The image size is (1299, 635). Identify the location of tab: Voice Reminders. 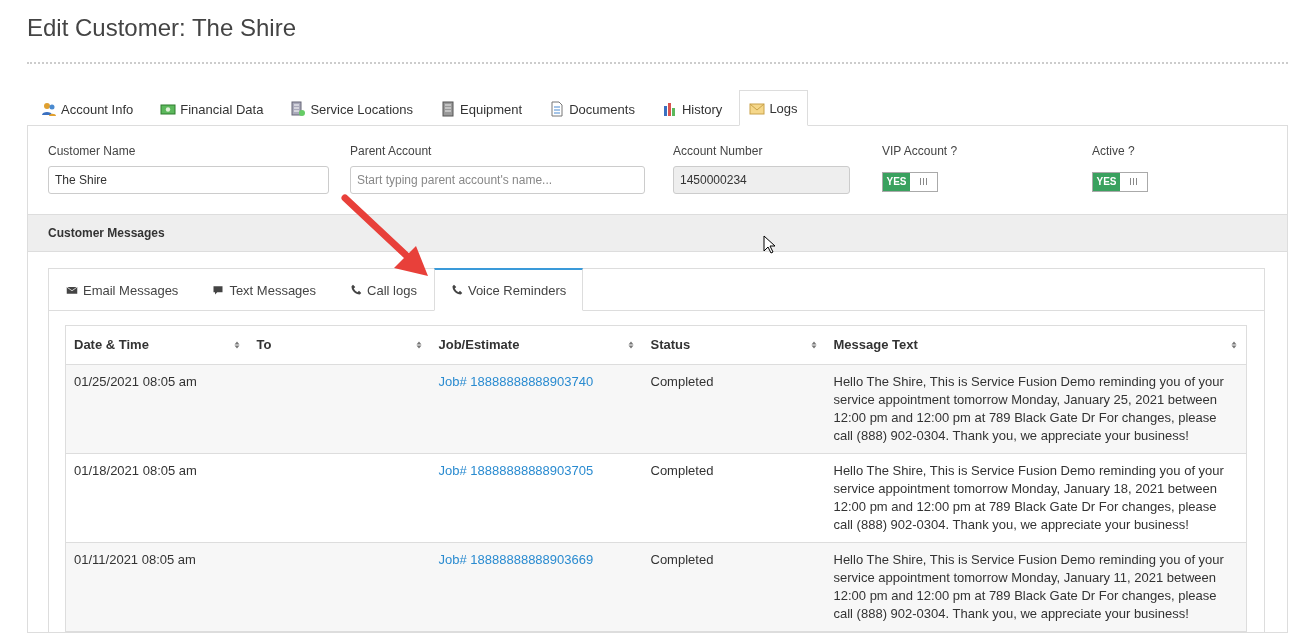
(508, 289).